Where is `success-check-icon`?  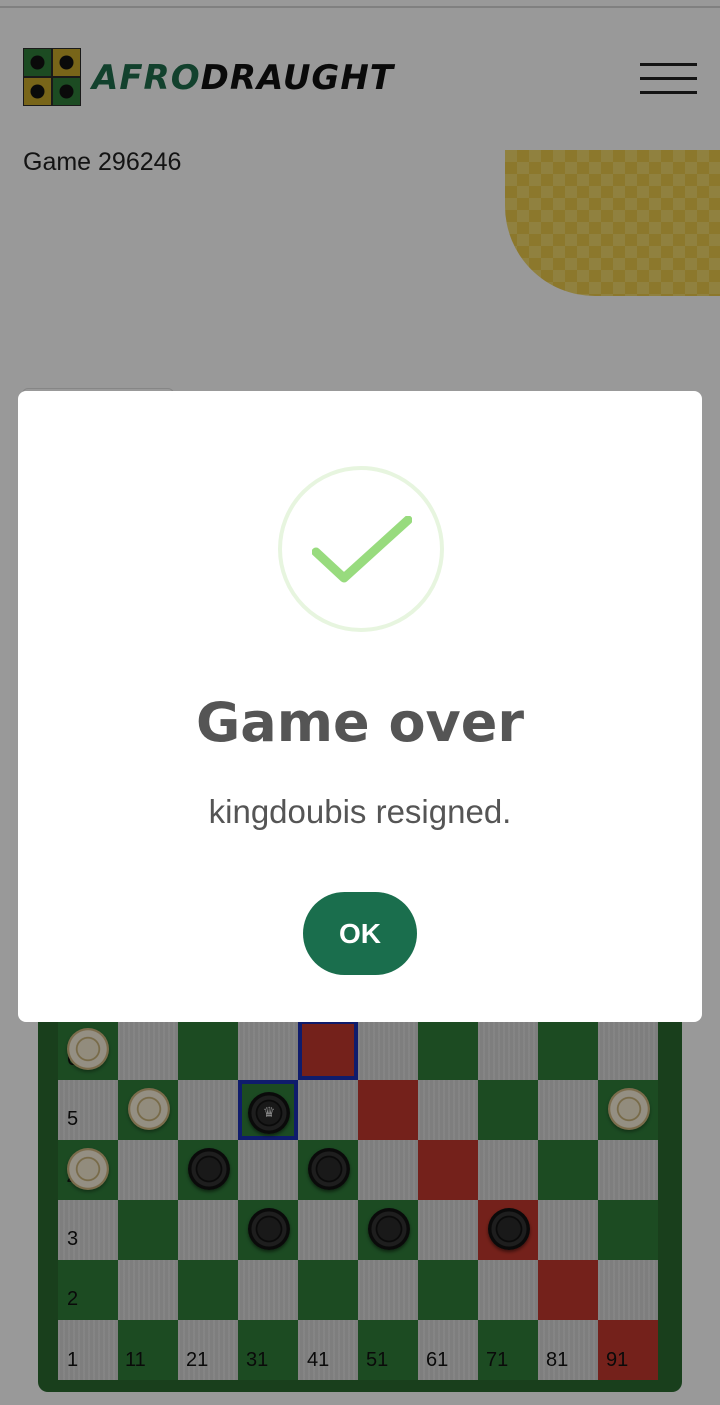 success-check-icon is located at coordinates (362, 549).